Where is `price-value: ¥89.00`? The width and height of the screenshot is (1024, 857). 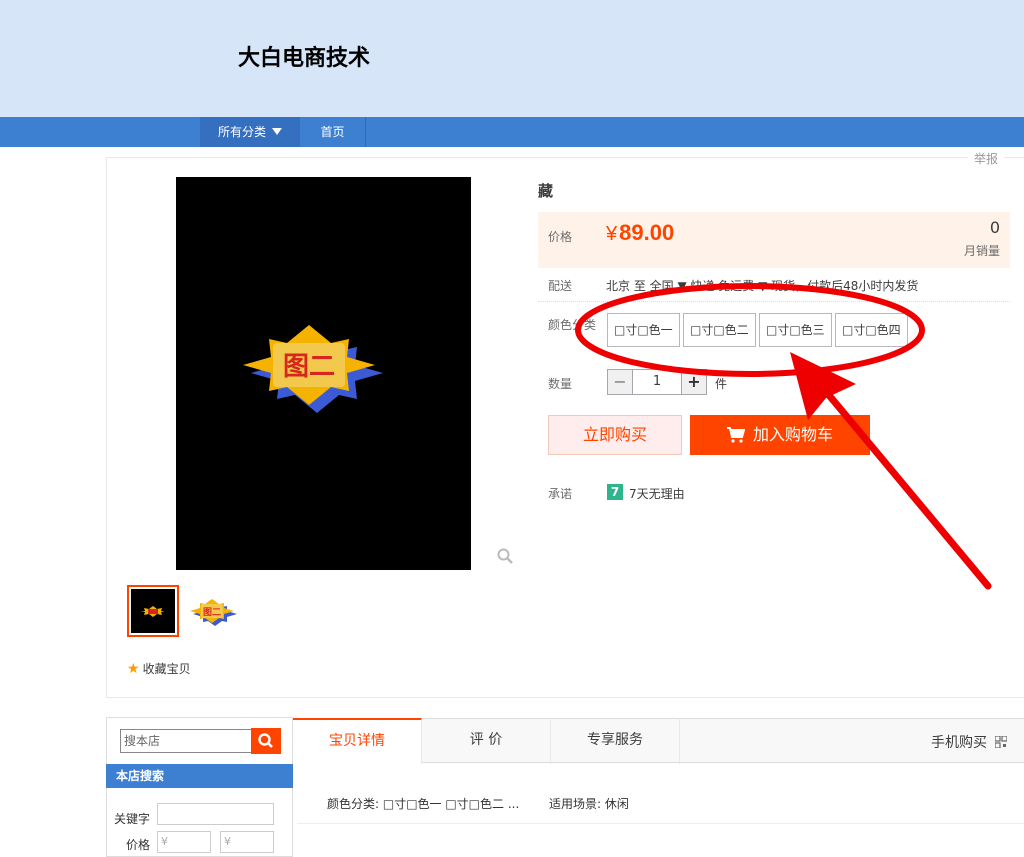 price-value: ¥89.00 is located at coordinates (640, 233).